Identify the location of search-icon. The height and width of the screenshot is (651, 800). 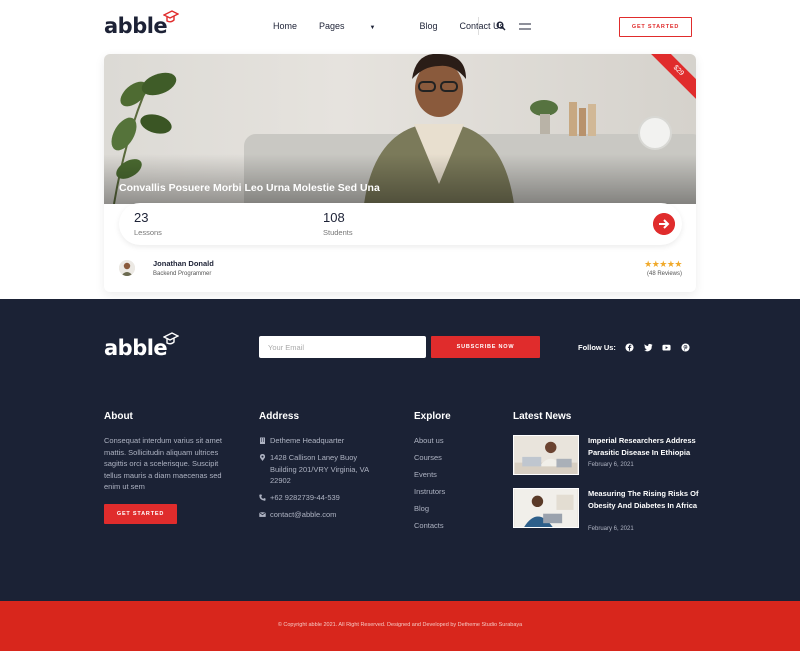
(501, 26).